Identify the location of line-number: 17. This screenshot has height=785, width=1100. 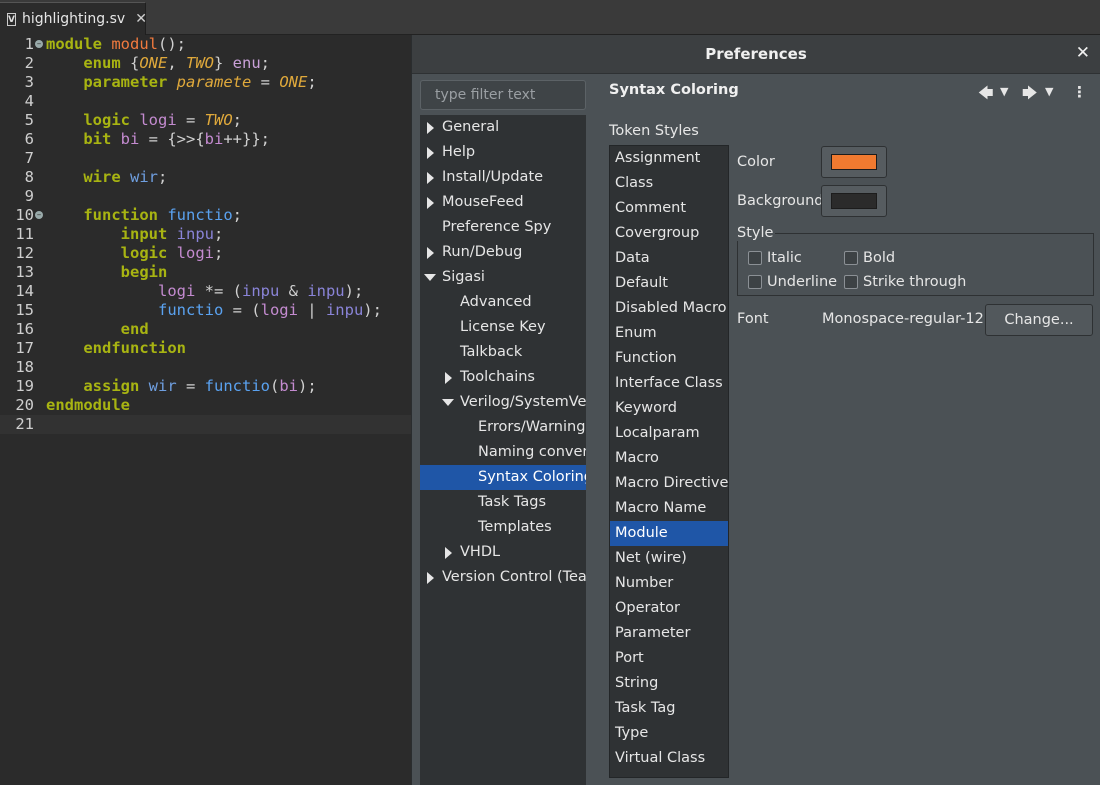
(24, 348).